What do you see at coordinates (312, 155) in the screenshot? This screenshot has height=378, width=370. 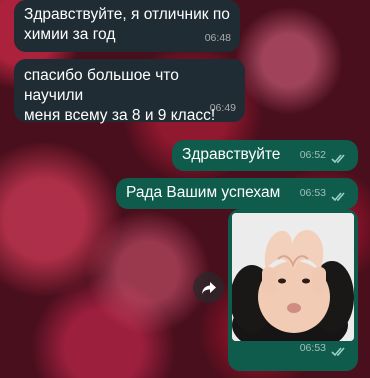 I see `message-time: 06:52` at bounding box center [312, 155].